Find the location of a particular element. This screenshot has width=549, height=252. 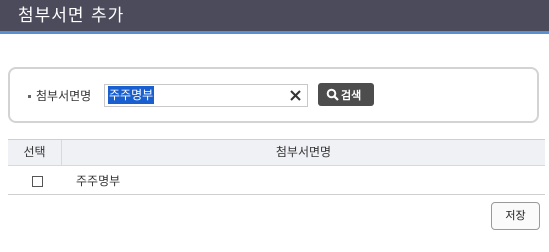

label-bullet is located at coordinates (29, 96).